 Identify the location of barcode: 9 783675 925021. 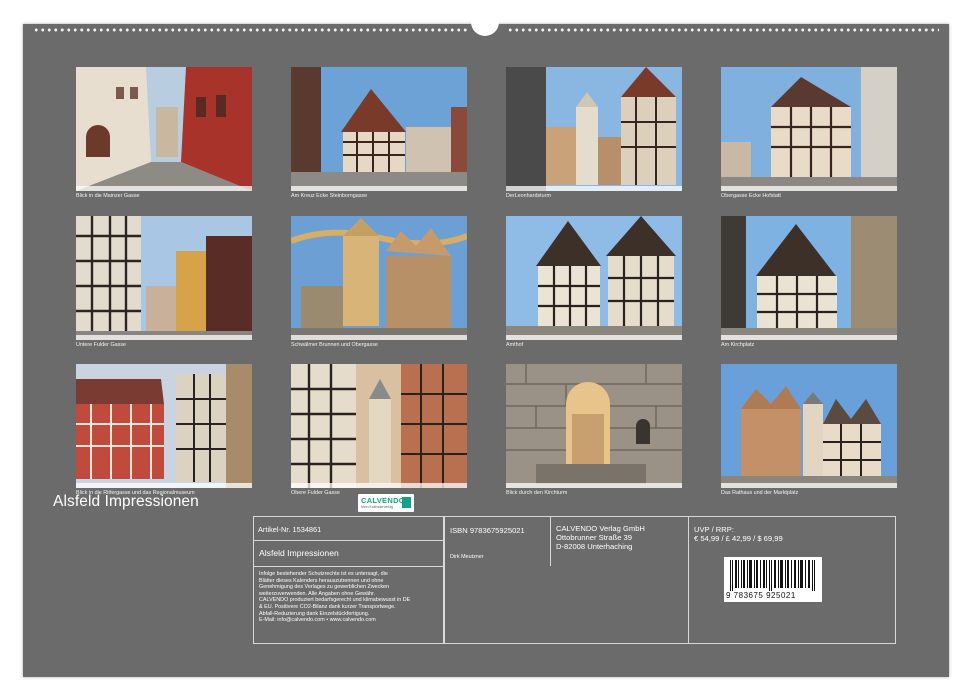
(773, 579).